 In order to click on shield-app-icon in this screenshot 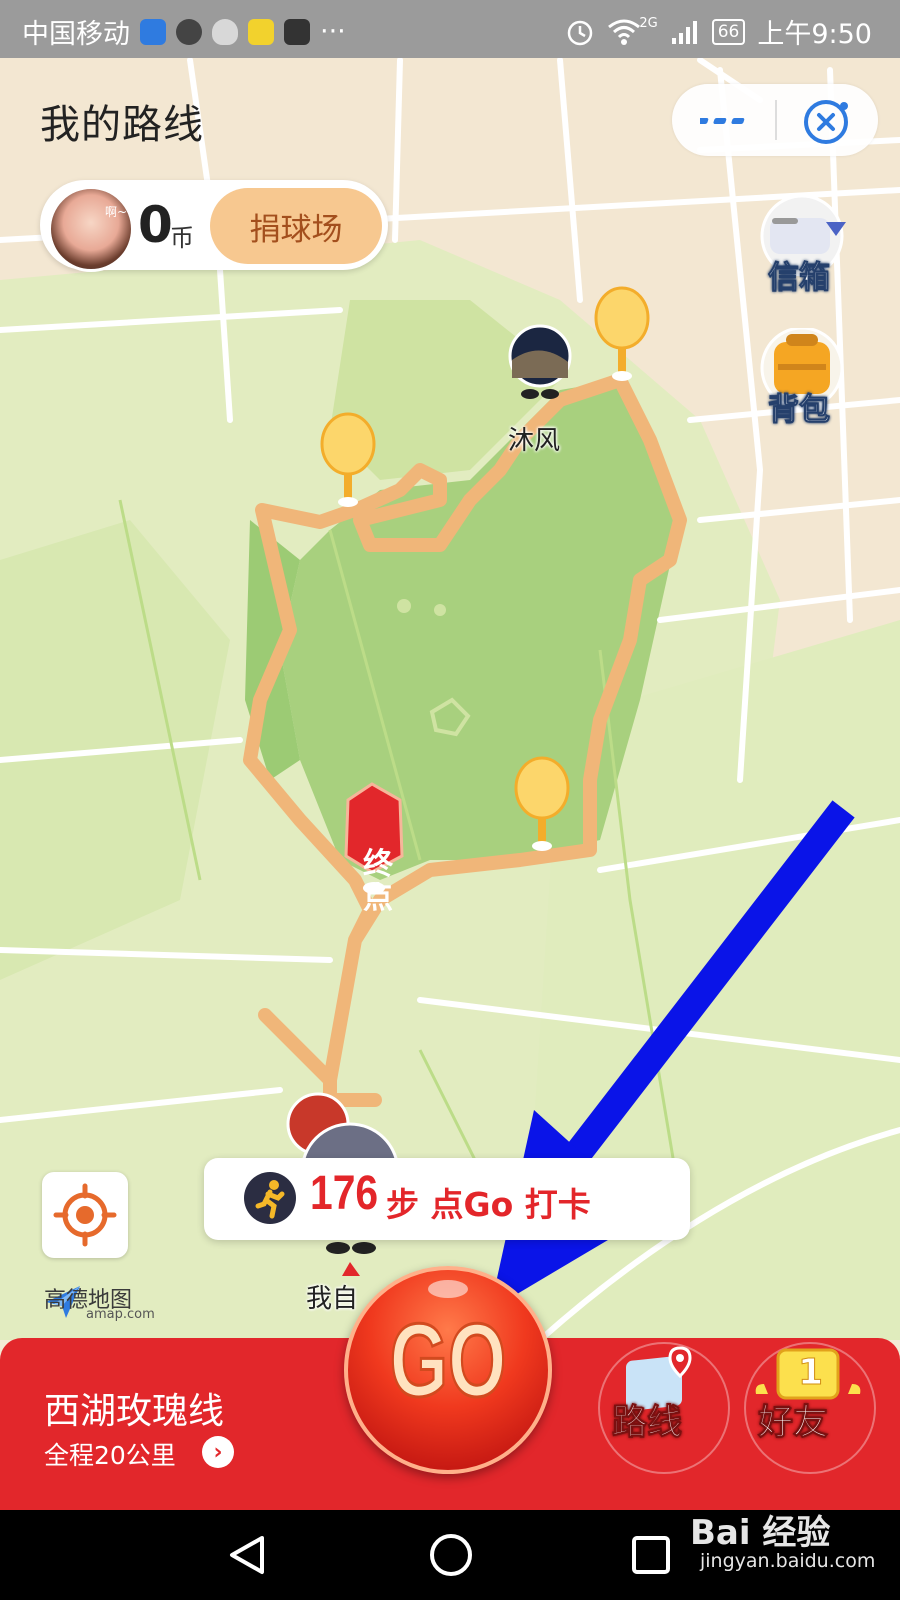, I will do `click(153, 31)`.